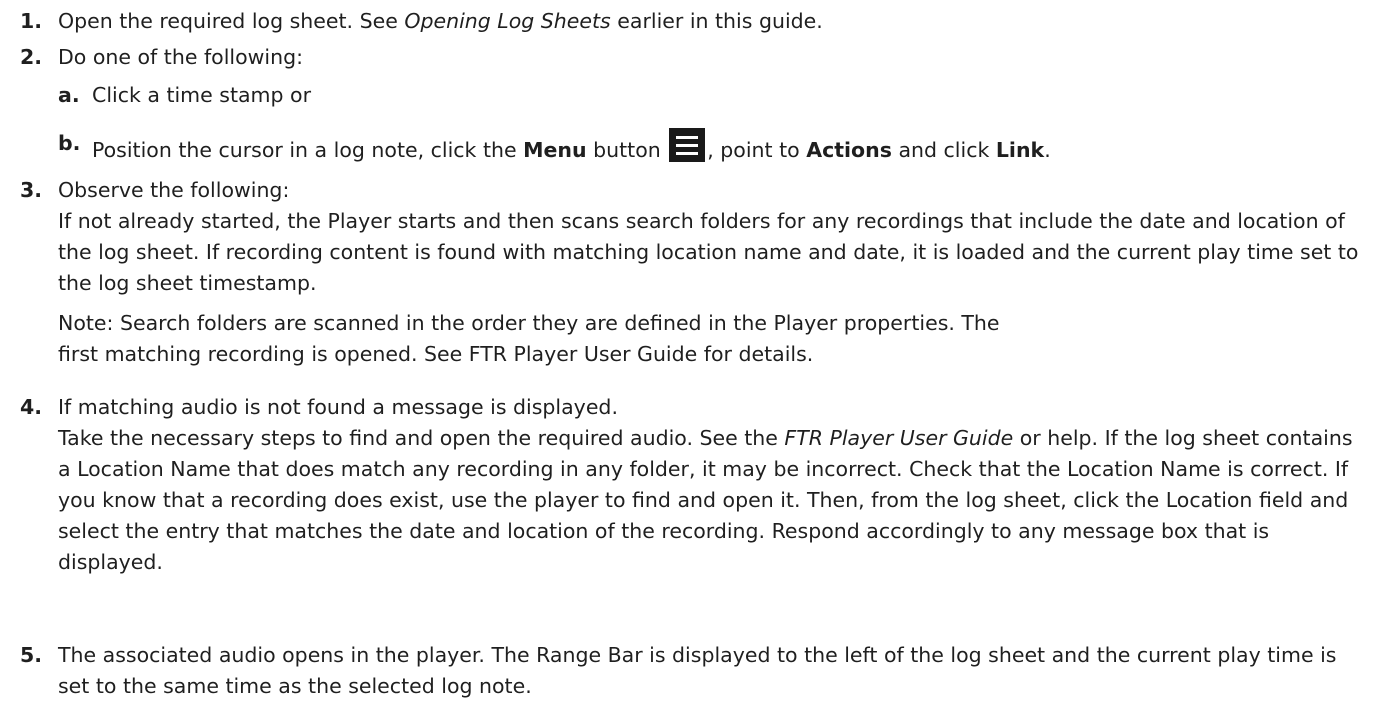 The height and width of the screenshot is (711, 1382). I want to click on text-run: Open the required log sheet. See, so click(231, 21).